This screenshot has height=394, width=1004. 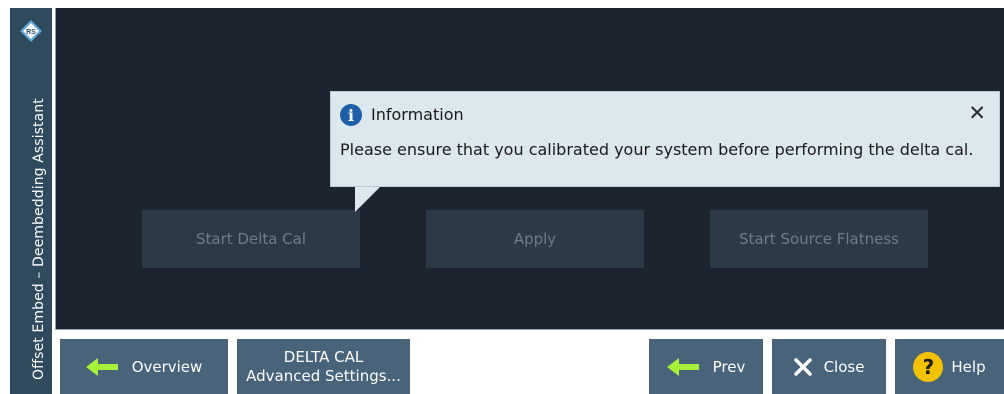 What do you see at coordinates (368, 199) in the screenshot?
I see `info-popup-pointer` at bounding box center [368, 199].